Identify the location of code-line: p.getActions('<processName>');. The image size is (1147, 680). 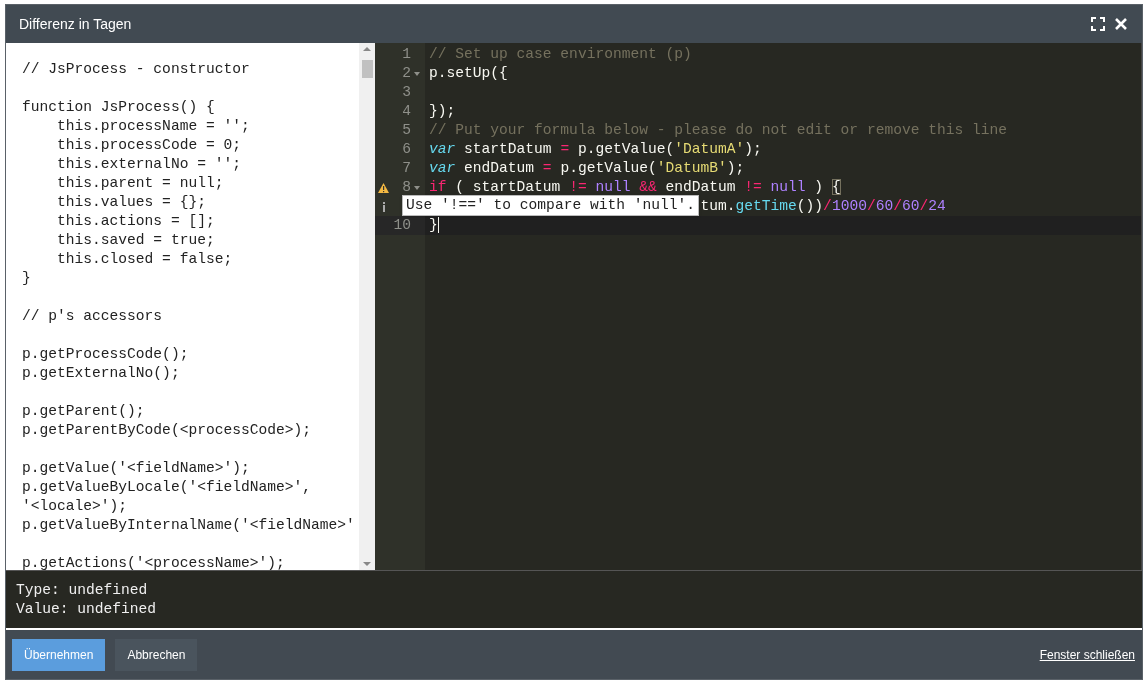
(153, 562).